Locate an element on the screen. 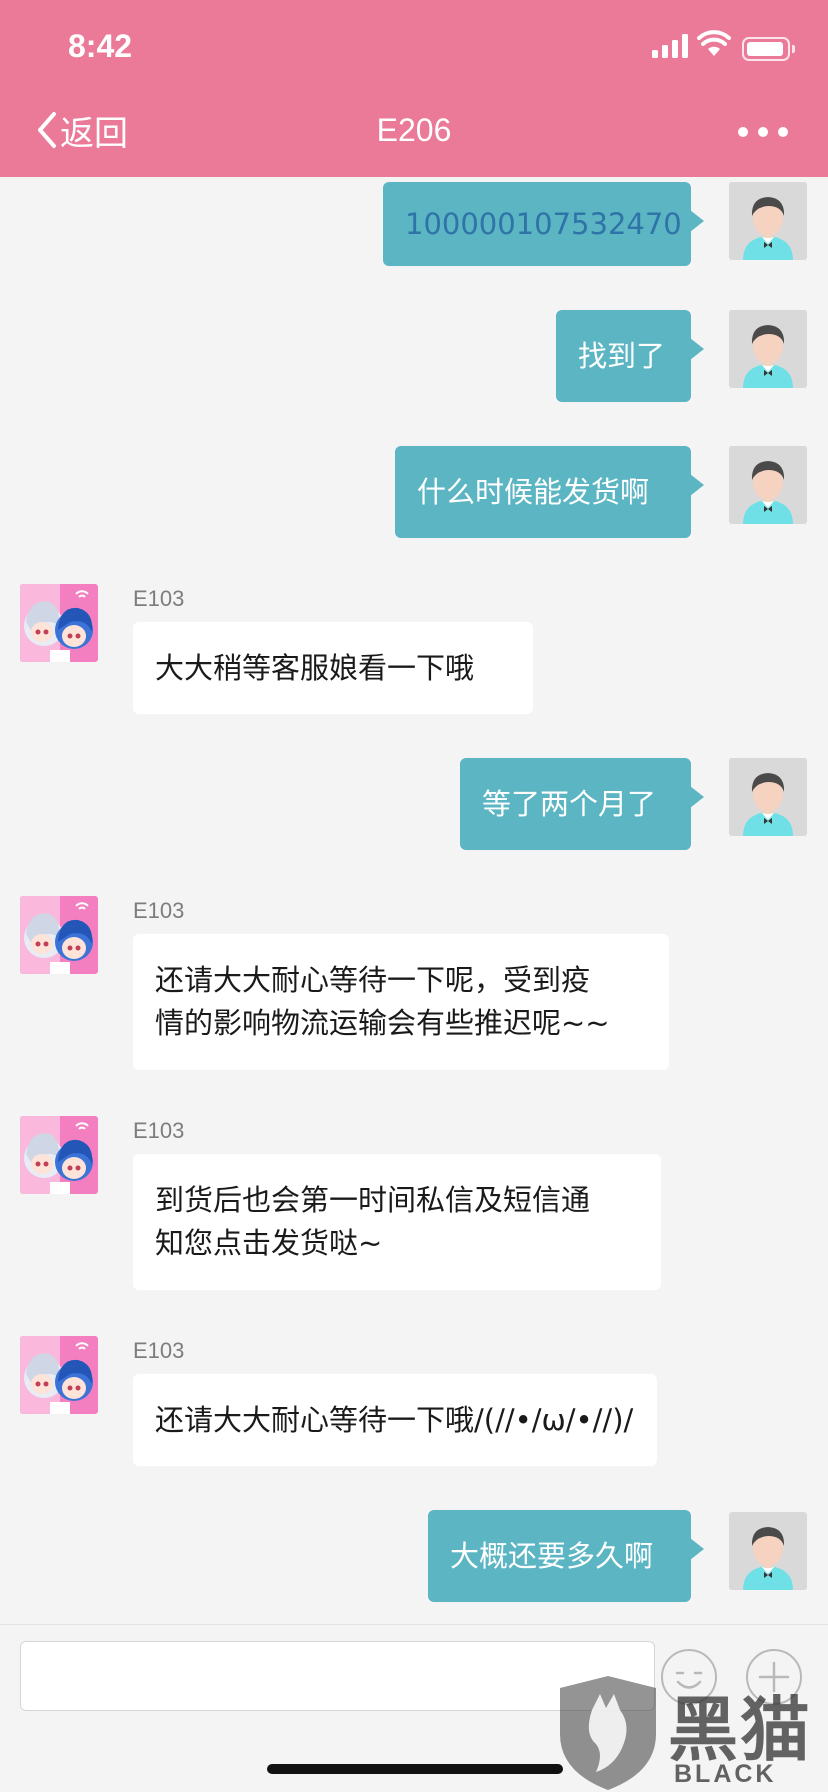 The height and width of the screenshot is (1792, 828). chat-title: E206 is located at coordinates (414, 130).